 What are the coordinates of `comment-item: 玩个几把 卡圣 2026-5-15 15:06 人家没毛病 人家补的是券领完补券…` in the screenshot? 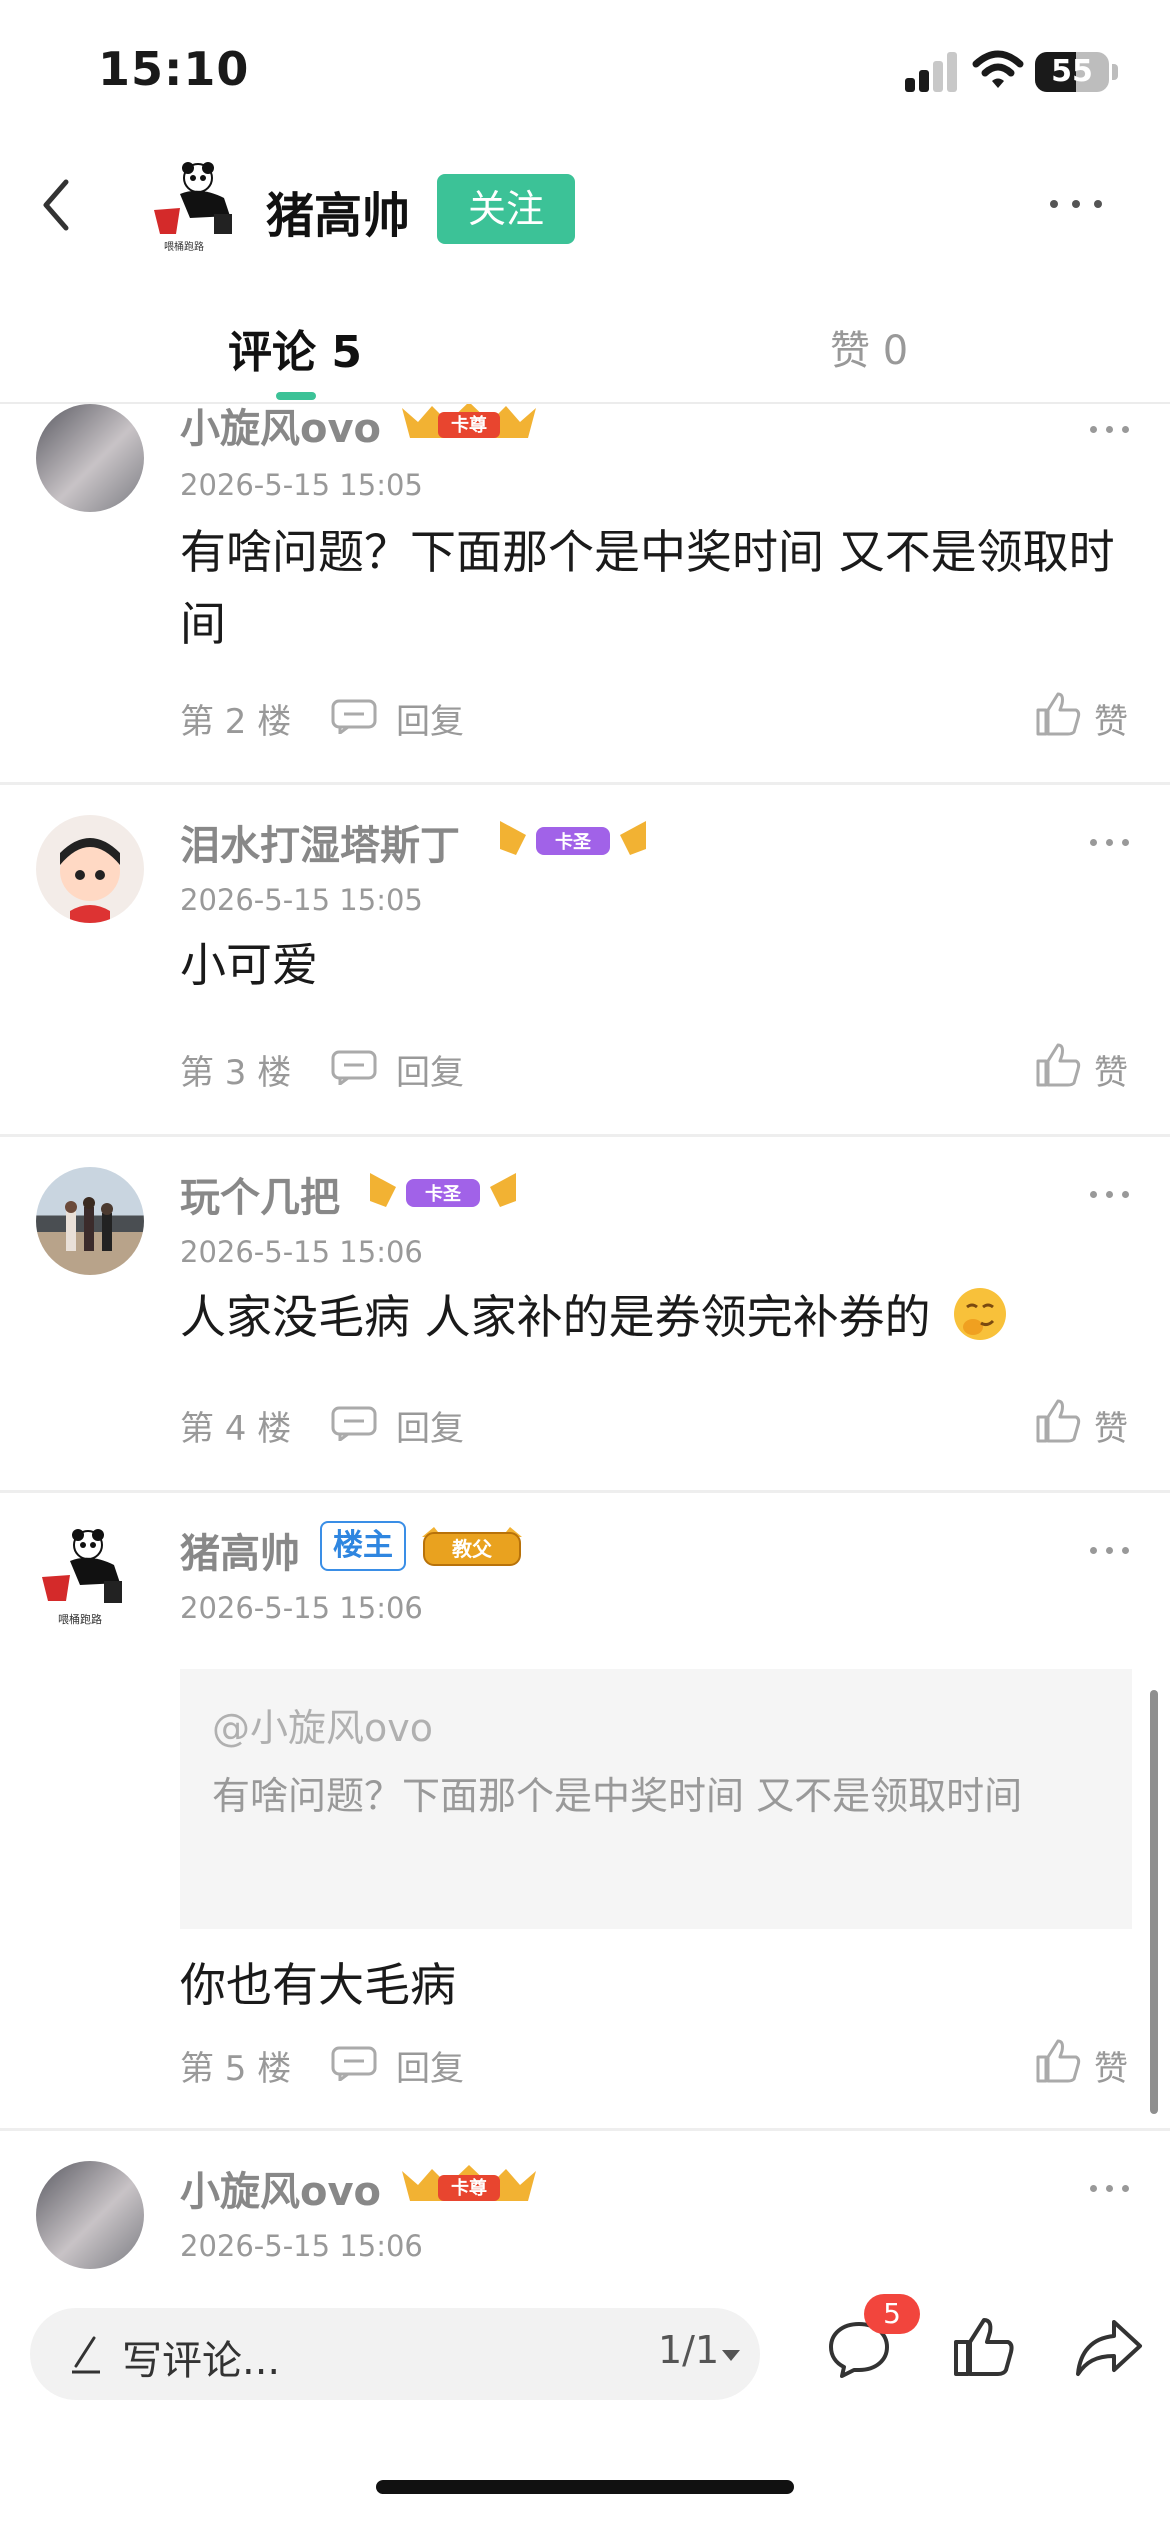 It's located at (585, 1314).